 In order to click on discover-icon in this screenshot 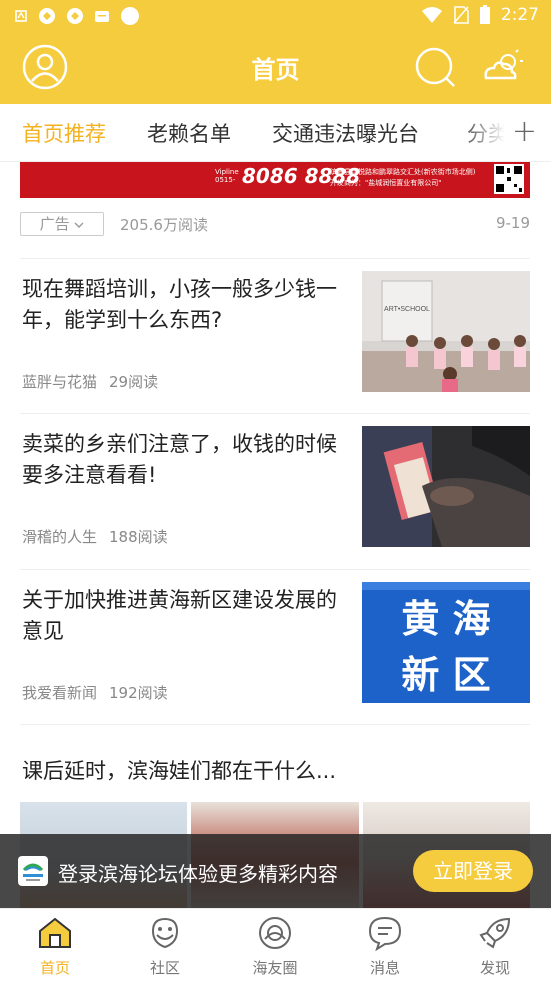, I will do `click(495, 933)`.